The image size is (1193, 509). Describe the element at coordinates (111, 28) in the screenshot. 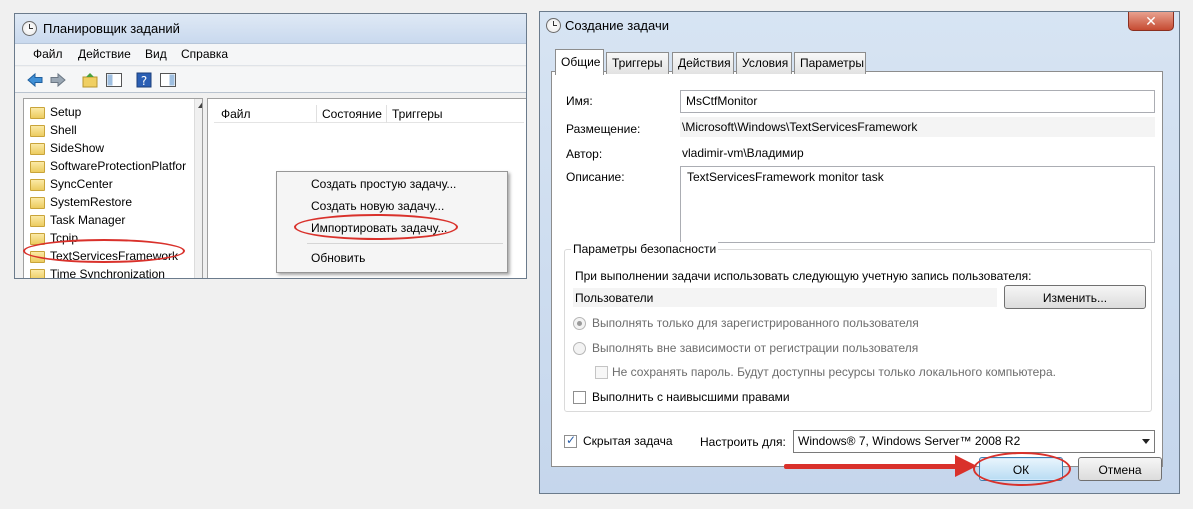

I see `window-title: Планировщик заданий` at that location.